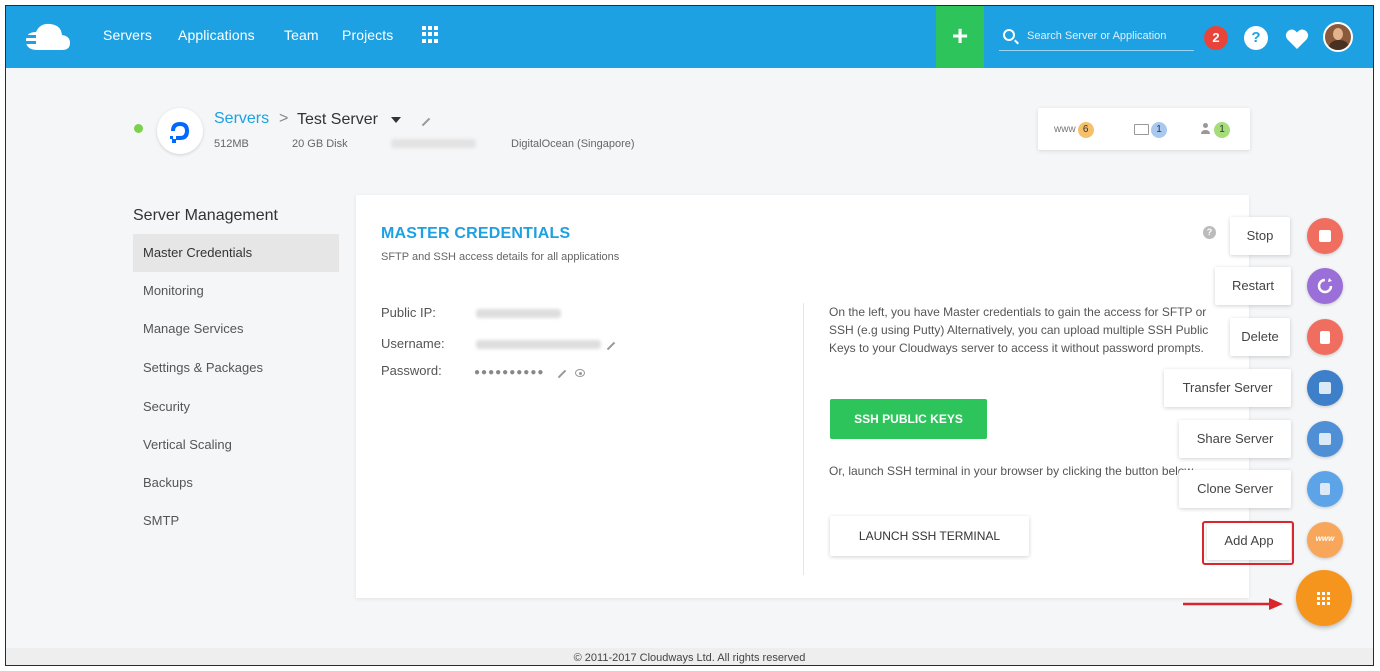  What do you see at coordinates (1260, 236) in the screenshot?
I see `stop-button: Stop` at bounding box center [1260, 236].